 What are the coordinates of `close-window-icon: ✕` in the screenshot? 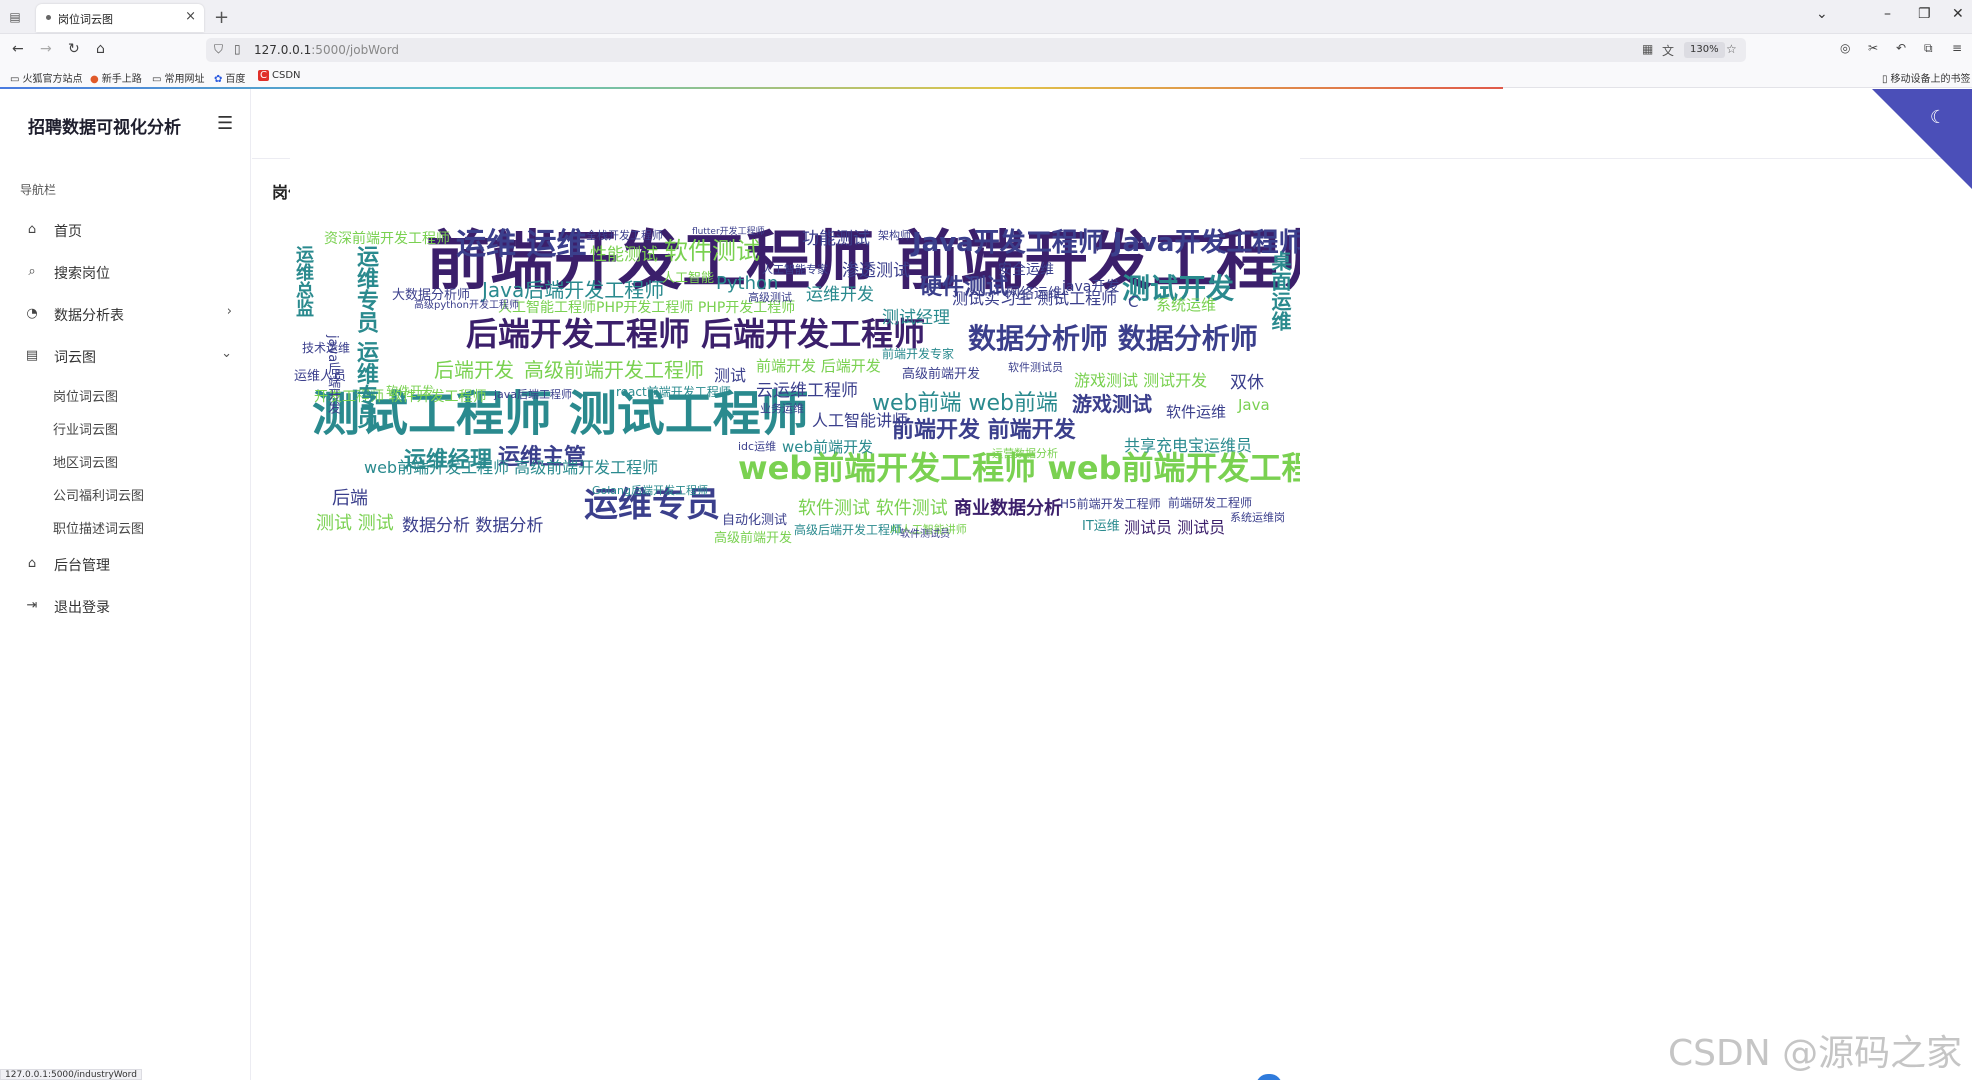 It's located at (1958, 14).